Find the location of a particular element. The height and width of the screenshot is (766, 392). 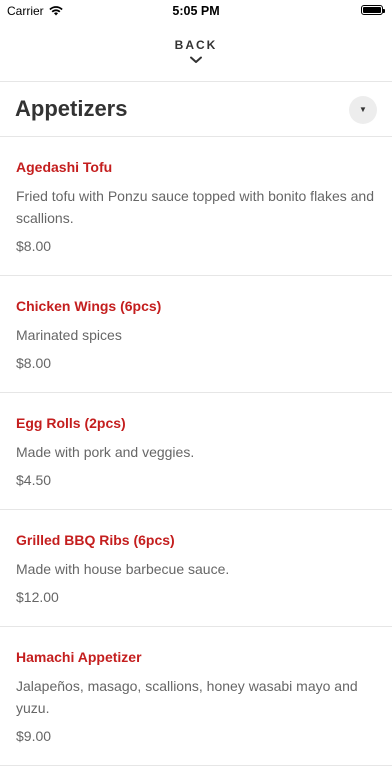

status-time: 5:05 PM is located at coordinates (196, 11).